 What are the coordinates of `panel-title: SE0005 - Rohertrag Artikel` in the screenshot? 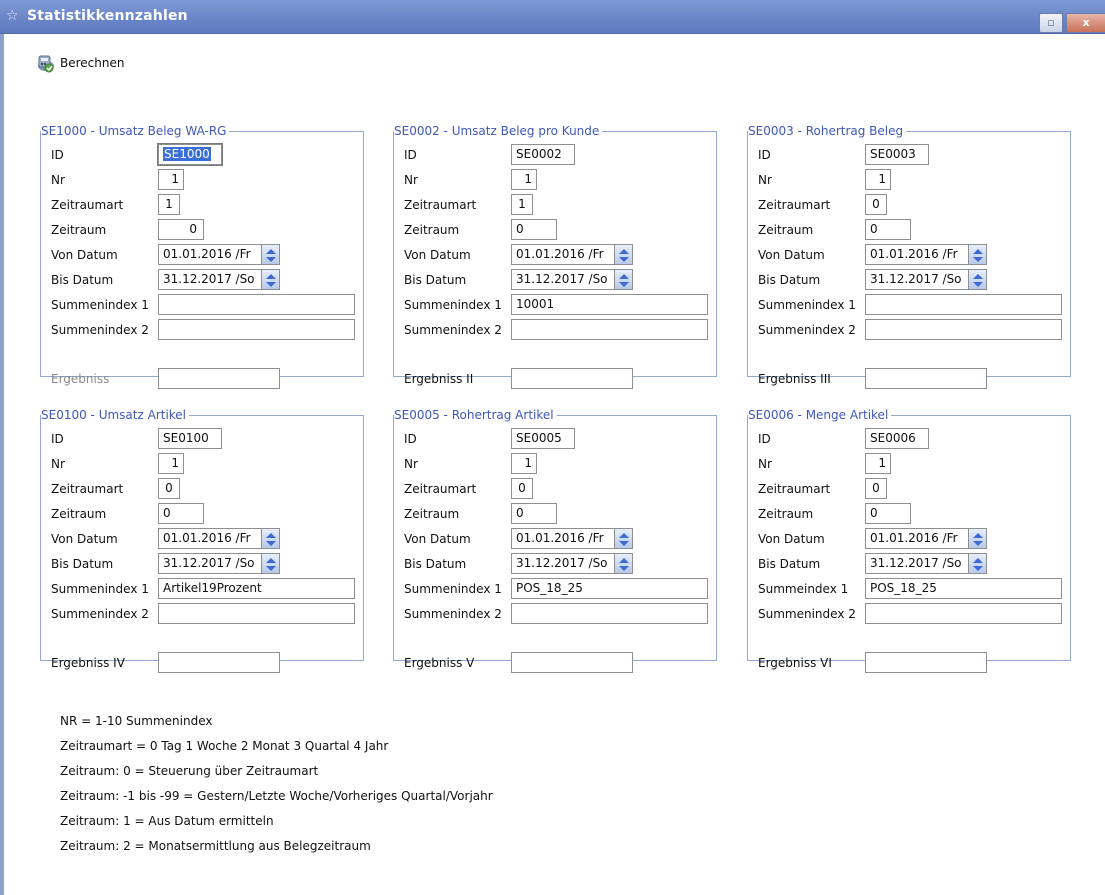 It's located at (475, 415).